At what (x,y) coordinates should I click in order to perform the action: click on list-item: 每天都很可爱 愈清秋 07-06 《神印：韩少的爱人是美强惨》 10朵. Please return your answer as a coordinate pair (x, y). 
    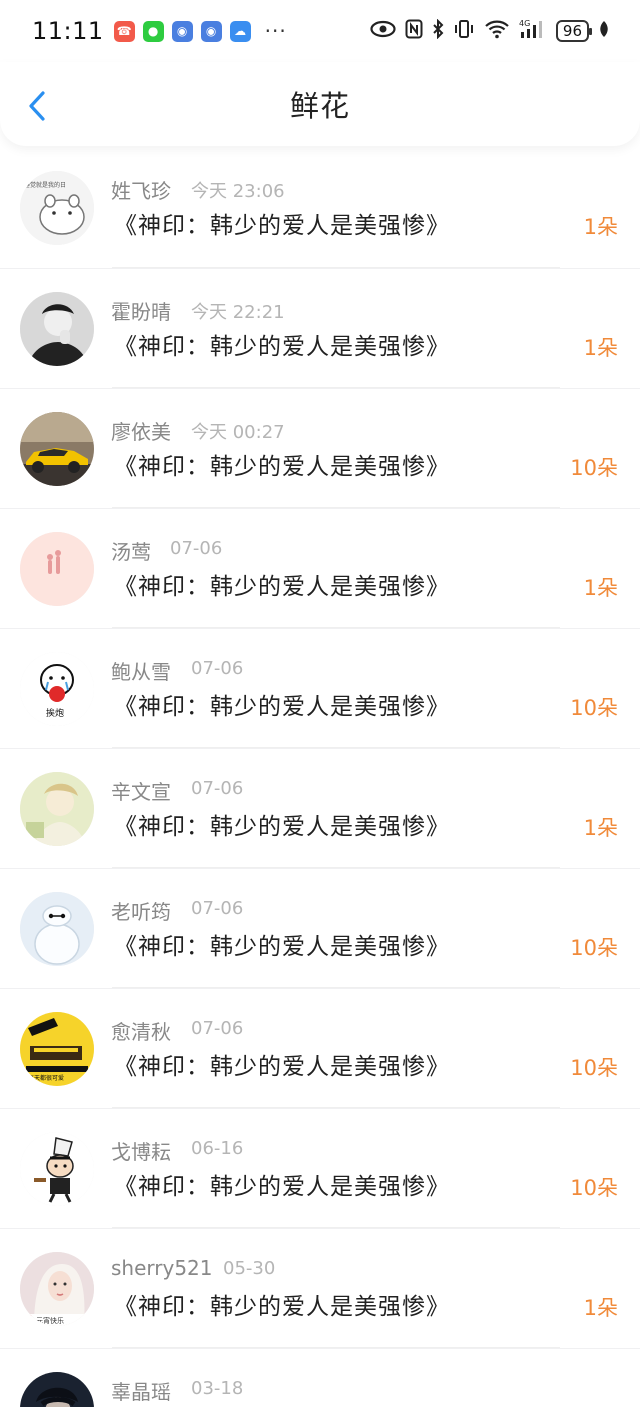
    Looking at the image, I should click on (320, 1048).